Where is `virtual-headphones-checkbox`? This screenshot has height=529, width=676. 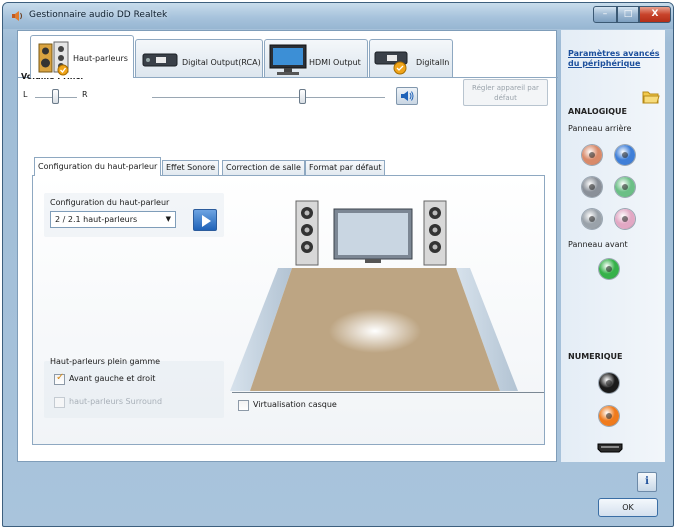 virtual-headphones-checkbox is located at coordinates (243, 405).